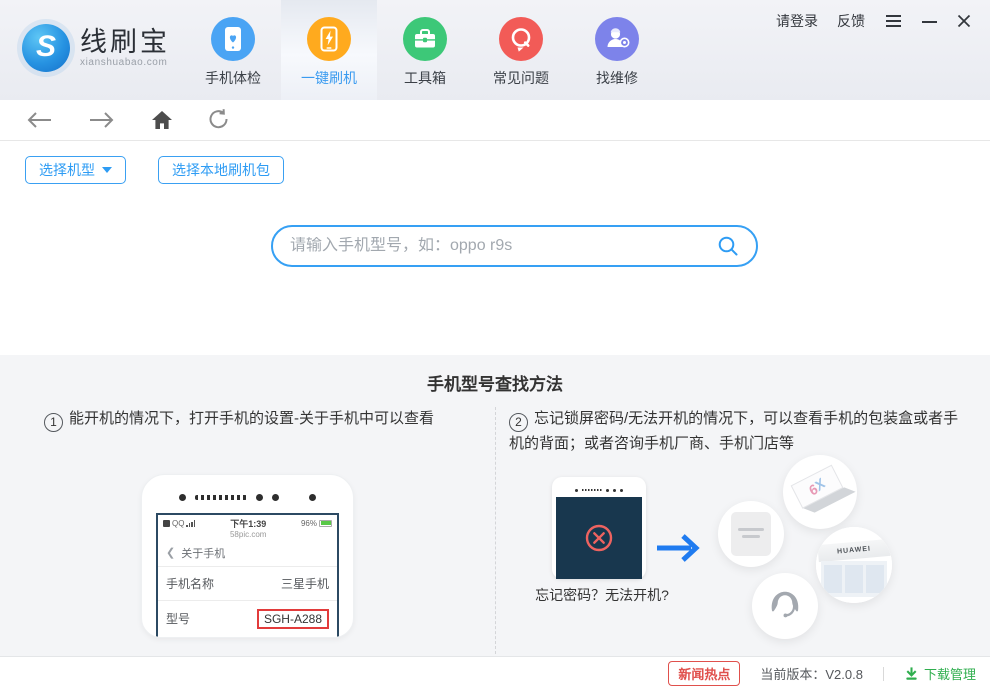  I want to click on phone-store-circle: HUAWEI, so click(854, 565).